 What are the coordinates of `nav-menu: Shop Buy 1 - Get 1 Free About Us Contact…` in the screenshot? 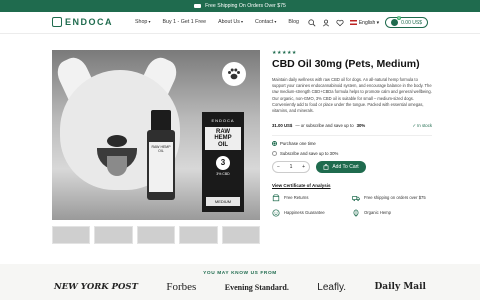 It's located at (217, 22).